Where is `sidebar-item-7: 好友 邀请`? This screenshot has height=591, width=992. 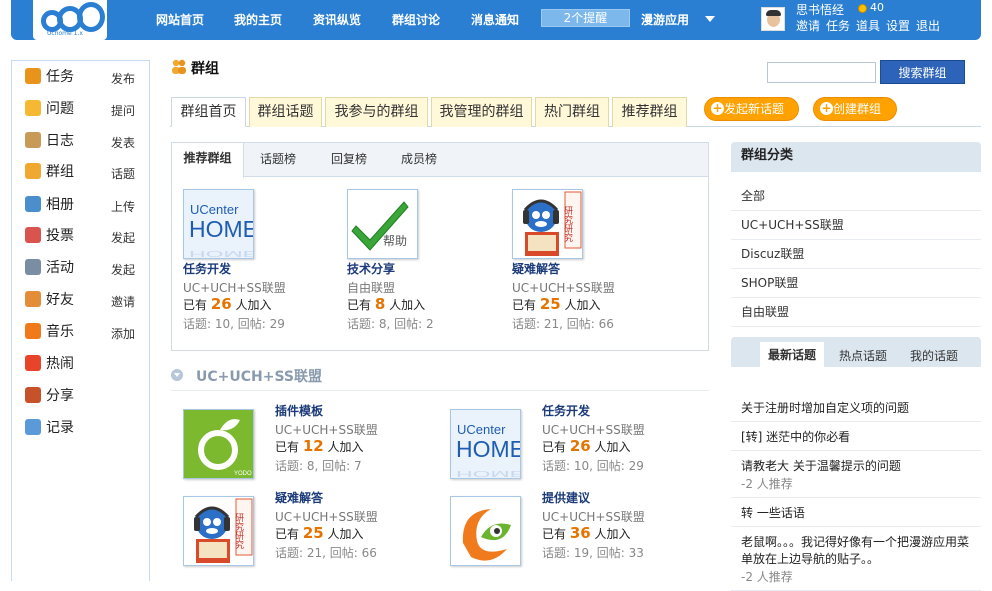 sidebar-item-7: 好友 邀请 is located at coordinates (81, 302).